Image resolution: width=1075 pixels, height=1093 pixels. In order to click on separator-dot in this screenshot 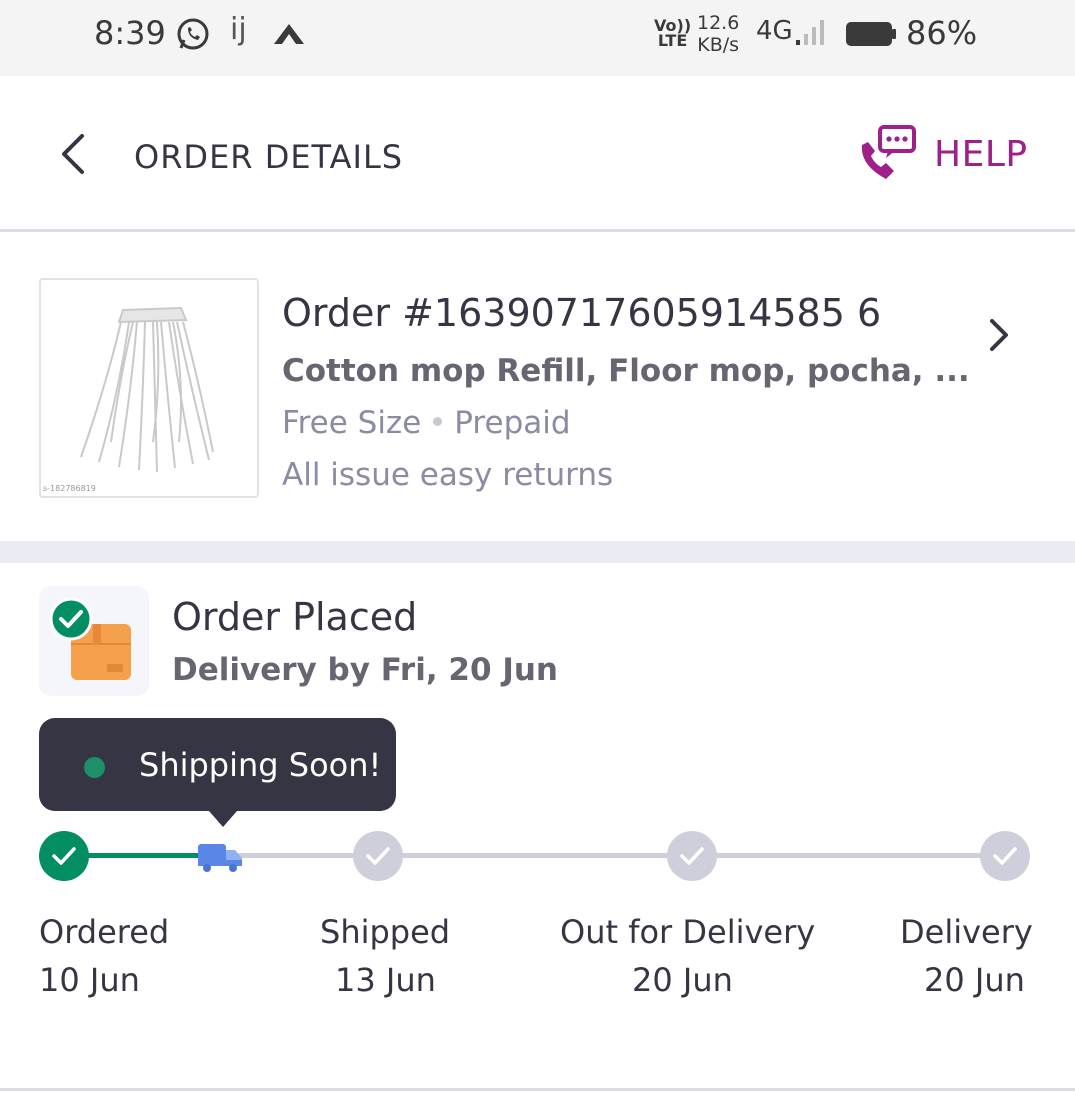, I will do `click(438, 421)`.